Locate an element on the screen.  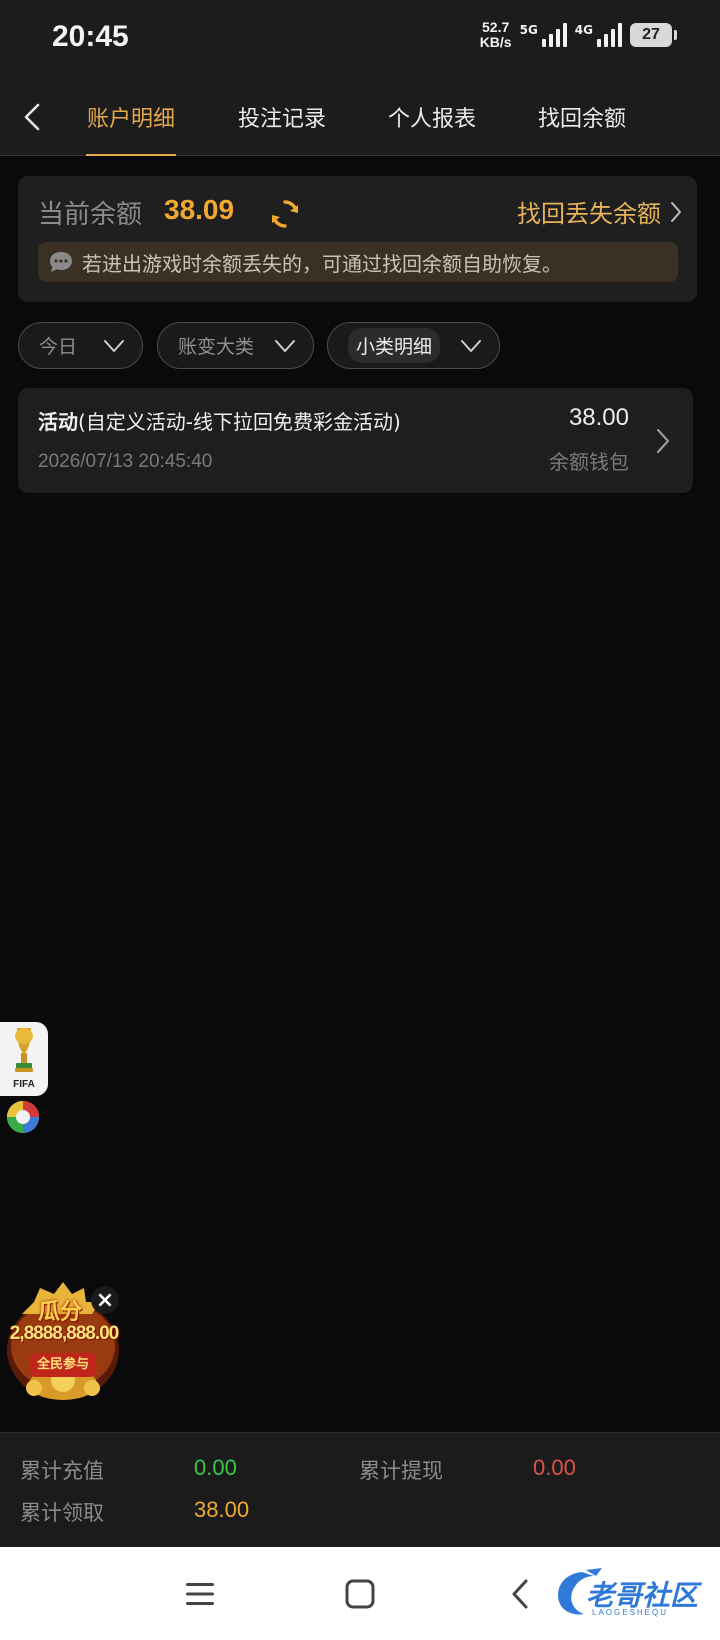
watermark-subtext: LAOGESHEQU is located at coordinates (630, 1612).